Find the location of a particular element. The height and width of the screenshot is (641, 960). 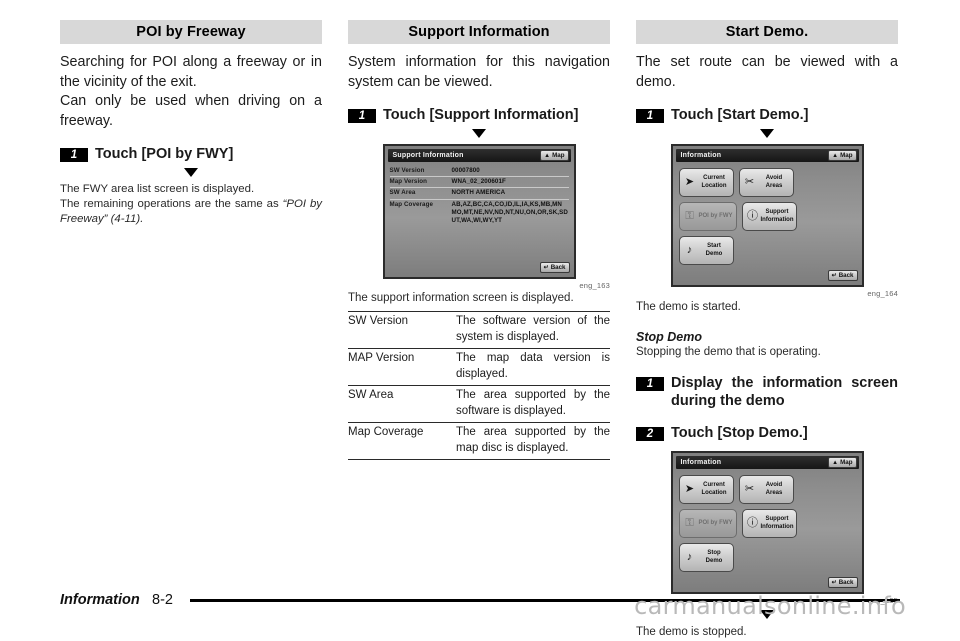

label-line: Avoid is located at coordinates (774, 178).